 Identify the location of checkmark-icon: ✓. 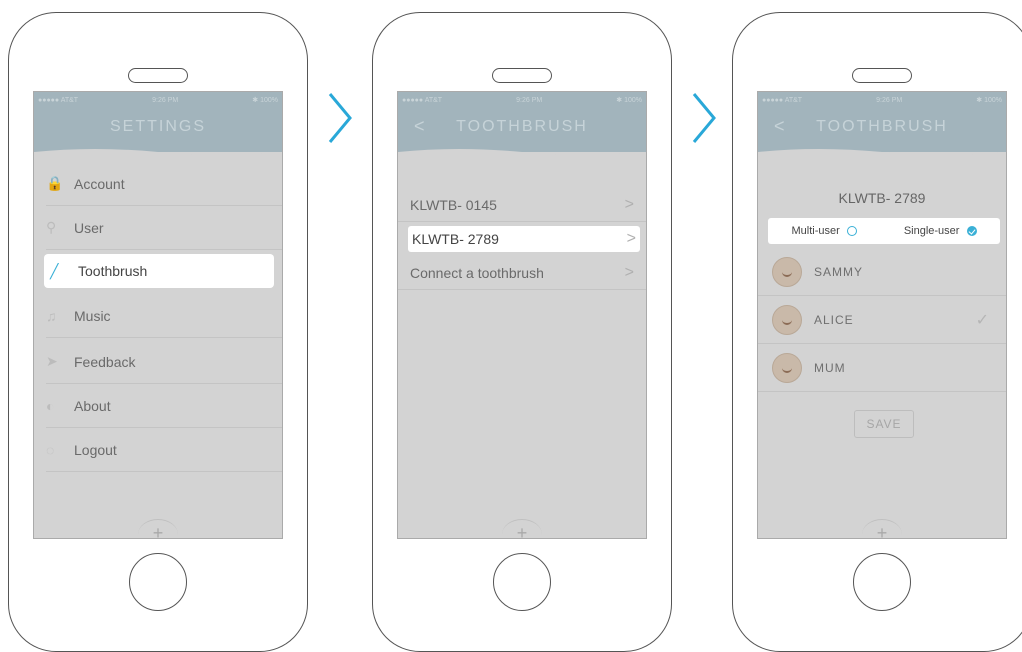
(982, 320).